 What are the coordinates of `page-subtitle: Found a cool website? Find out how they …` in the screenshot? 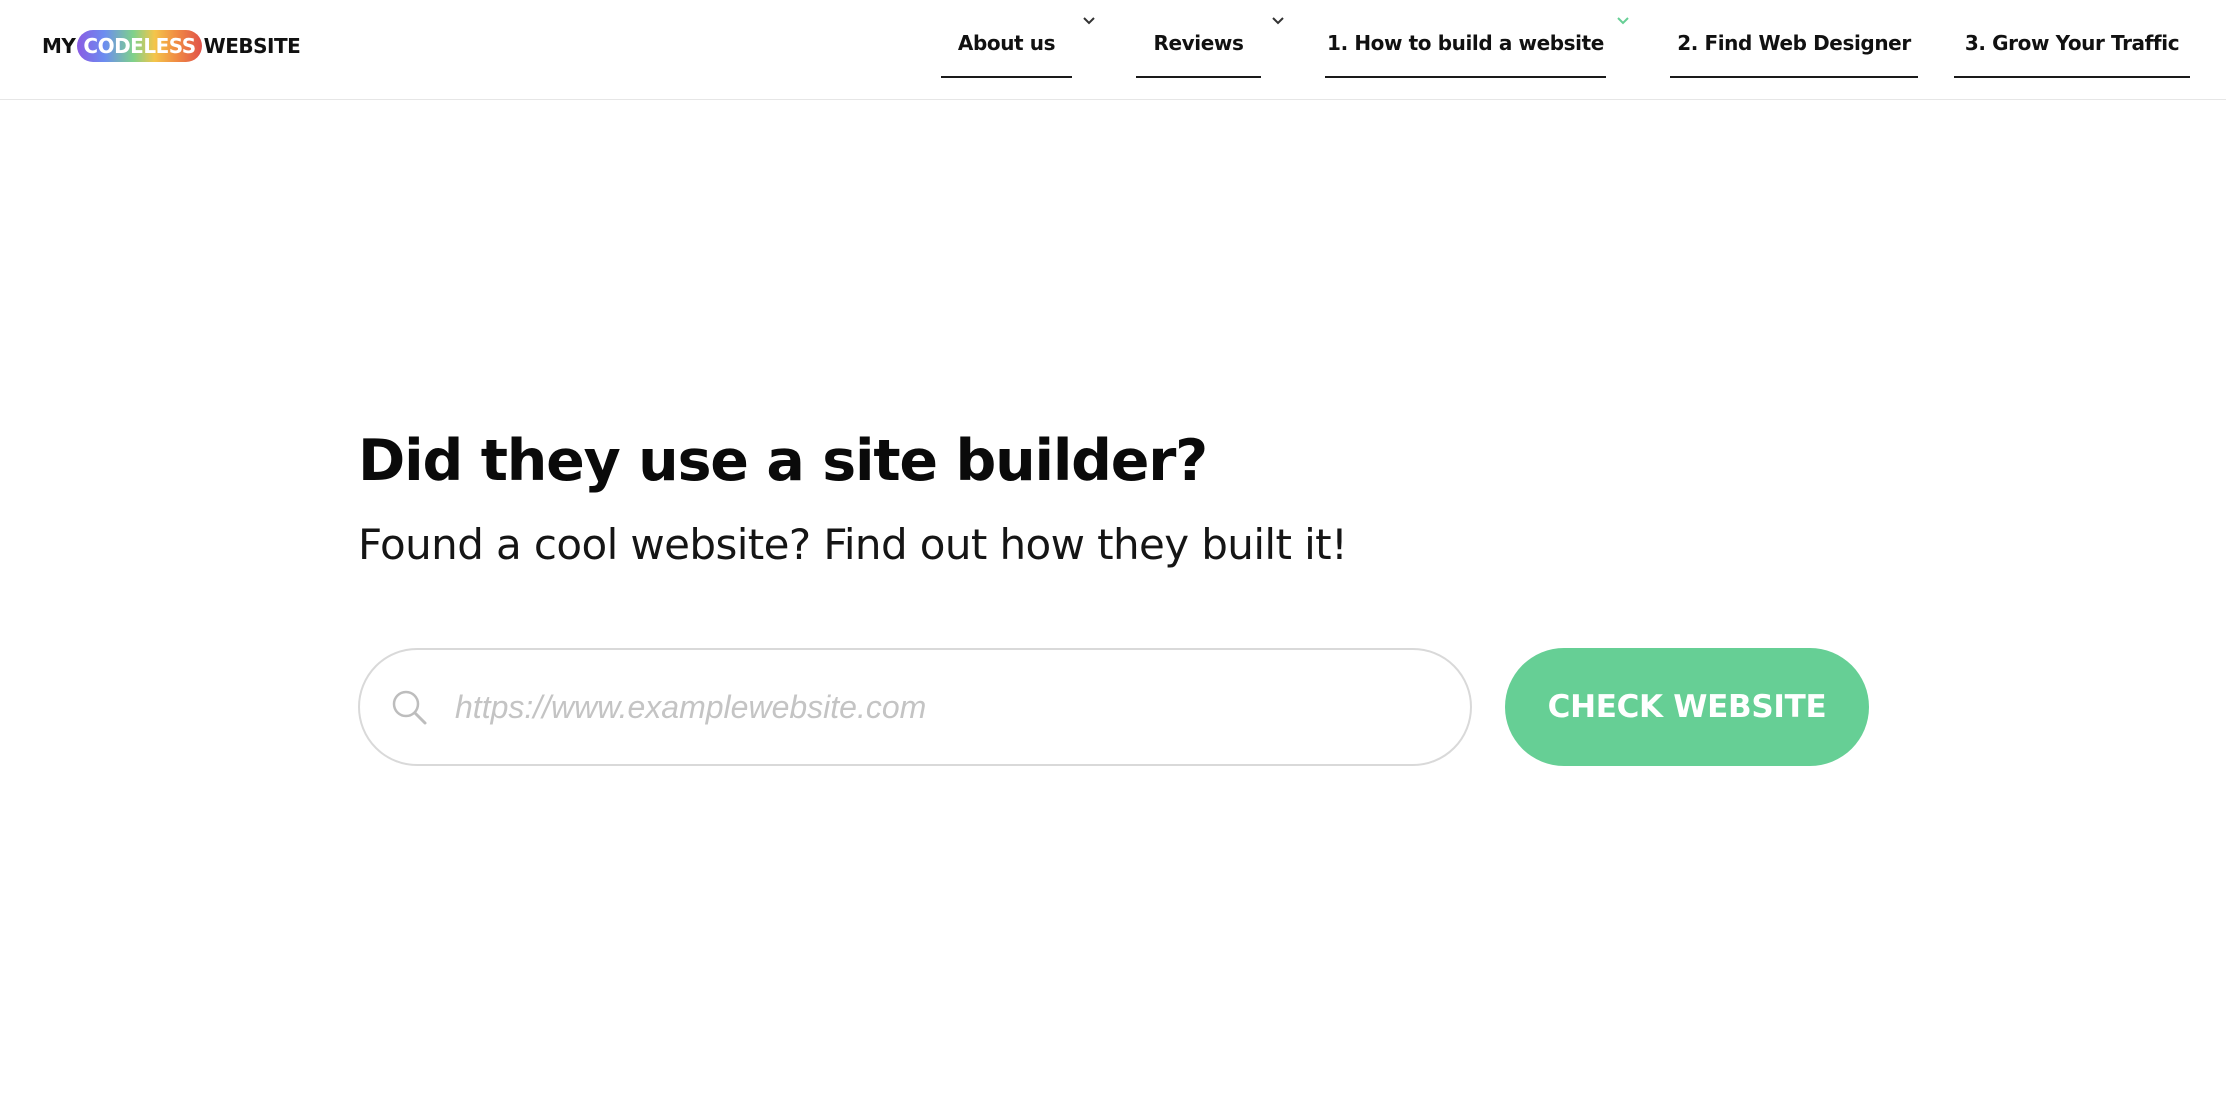 It's located at (853, 544).